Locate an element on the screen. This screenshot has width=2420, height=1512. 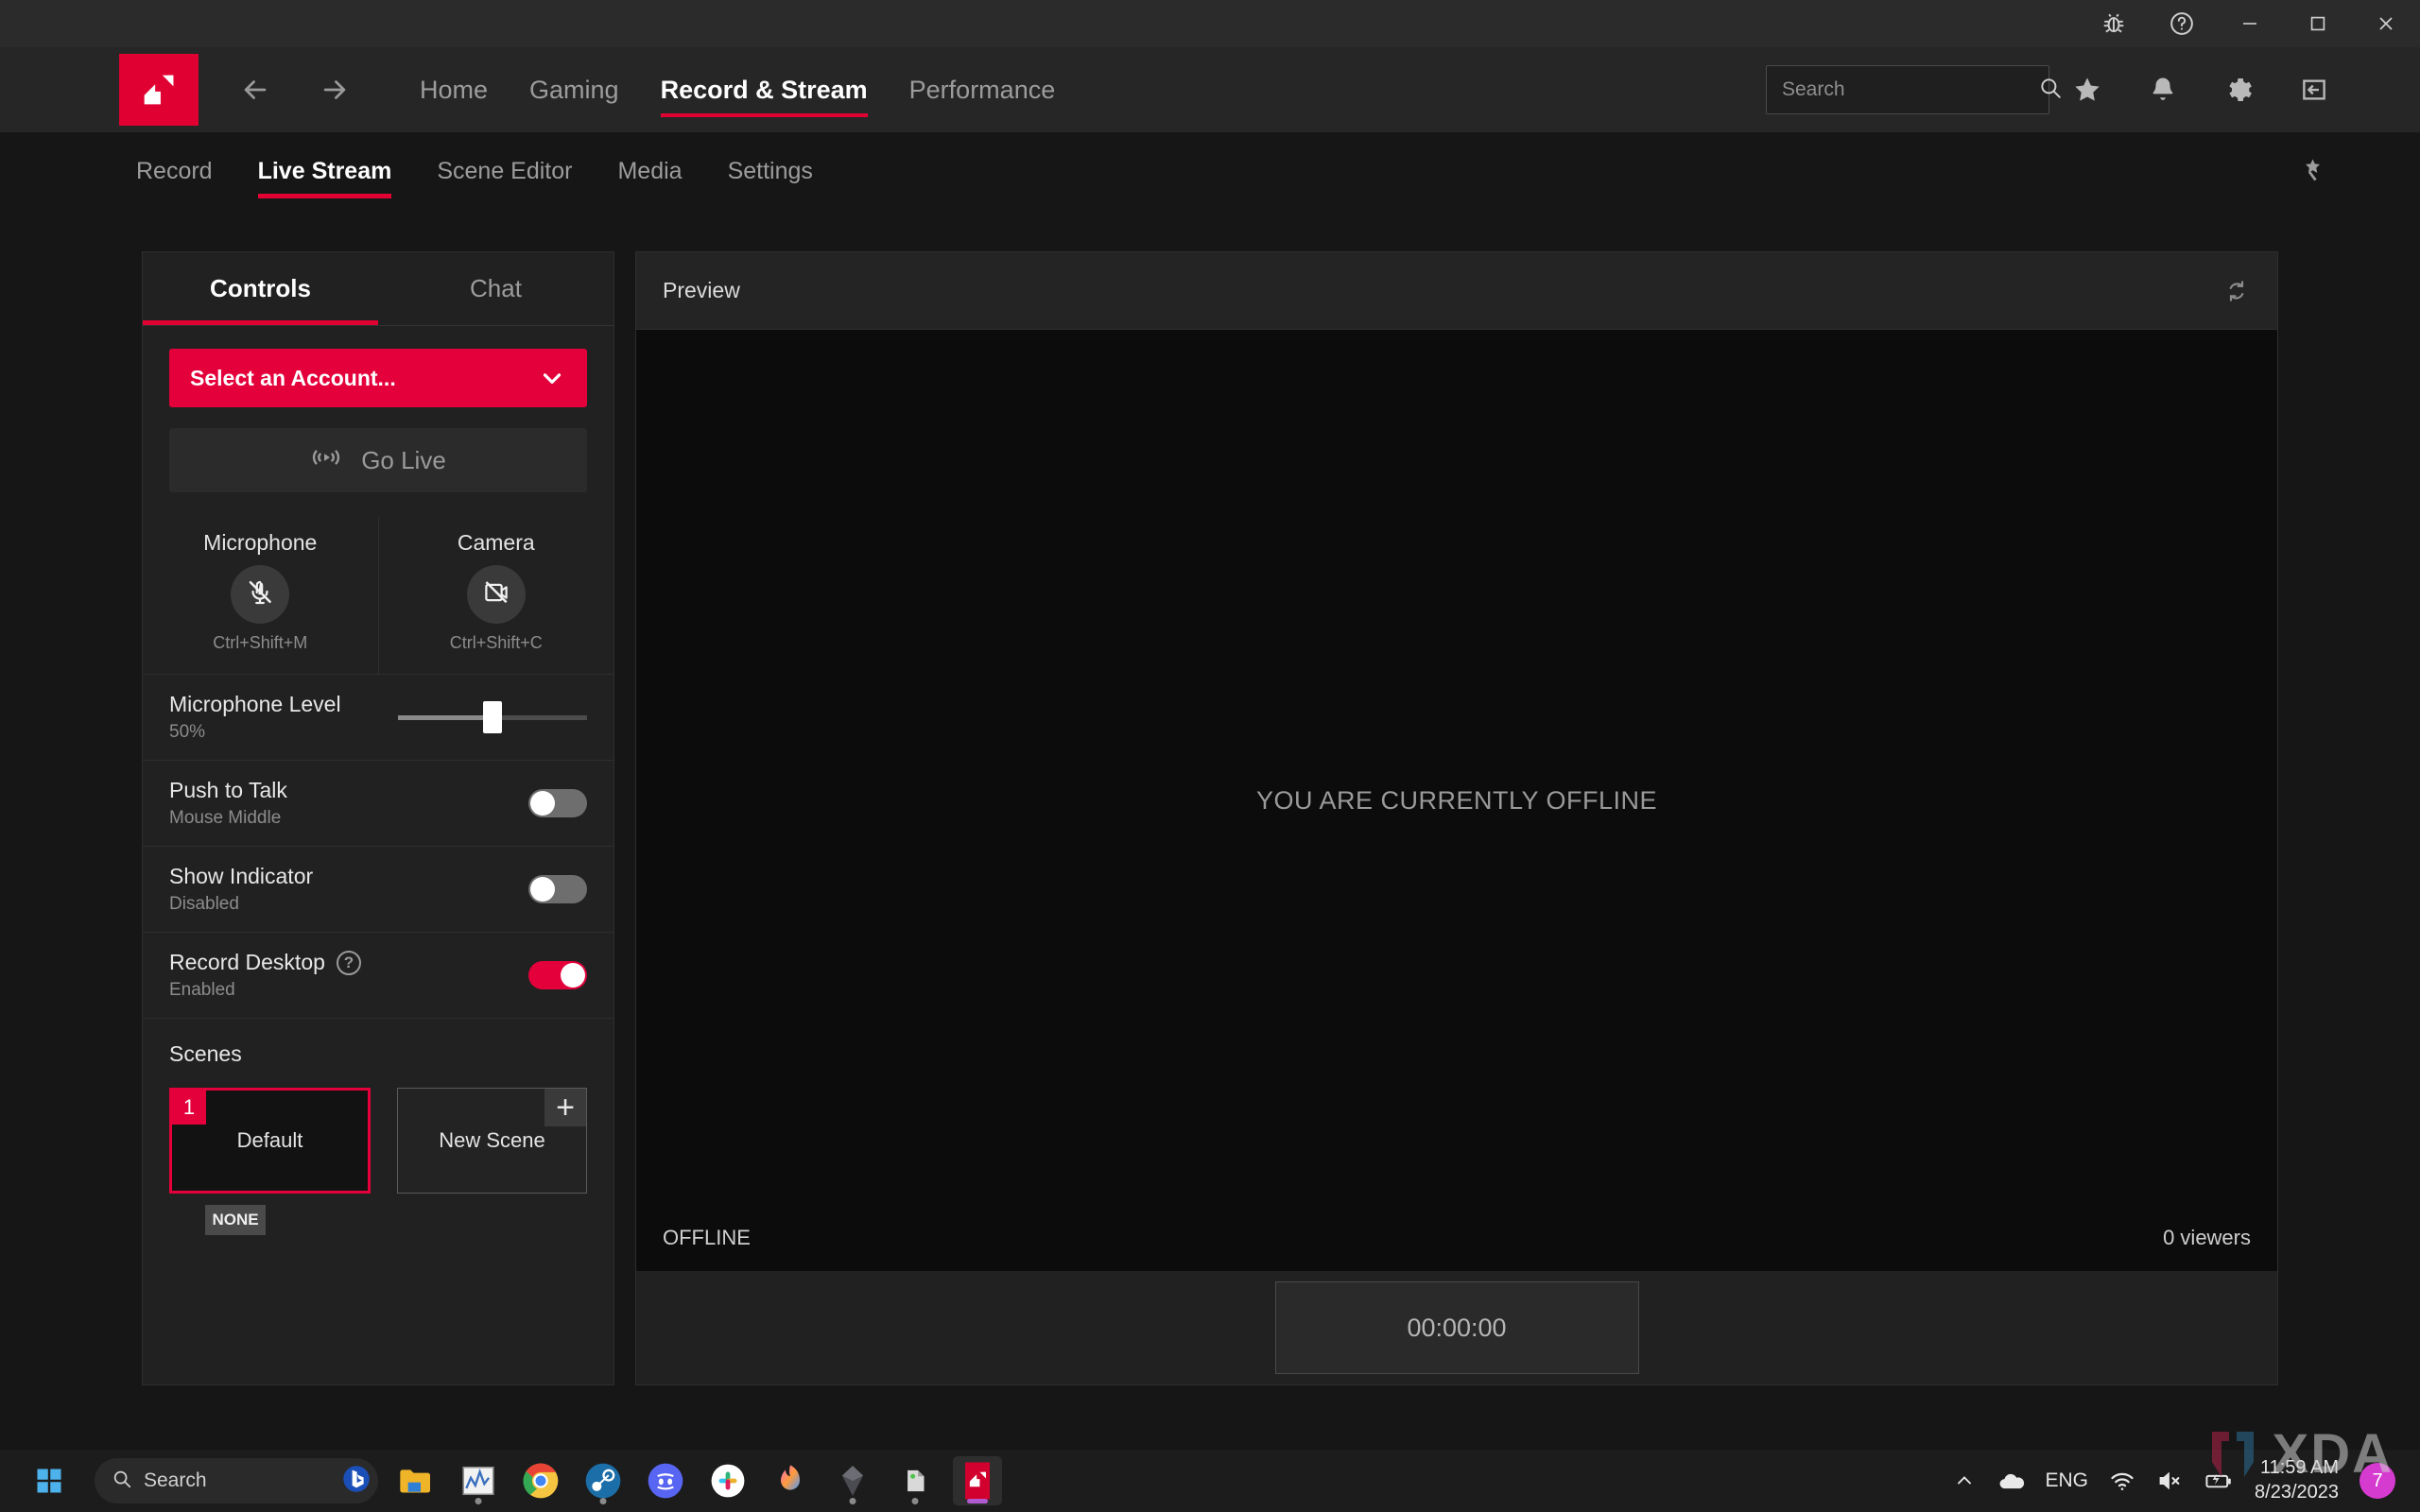
scene-card-default: 1 Default is located at coordinates (270, 1141).